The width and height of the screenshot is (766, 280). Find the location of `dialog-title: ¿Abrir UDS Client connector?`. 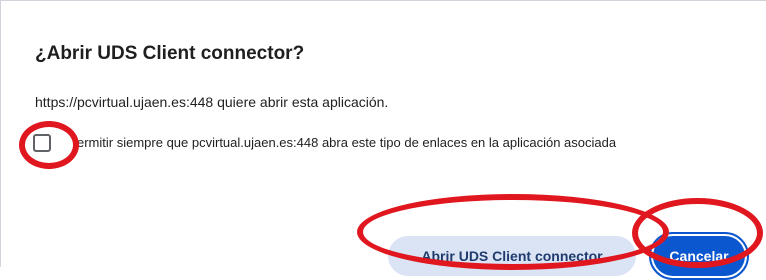

dialog-title: ¿Abrir UDS Client connector? is located at coordinates (170, 53).